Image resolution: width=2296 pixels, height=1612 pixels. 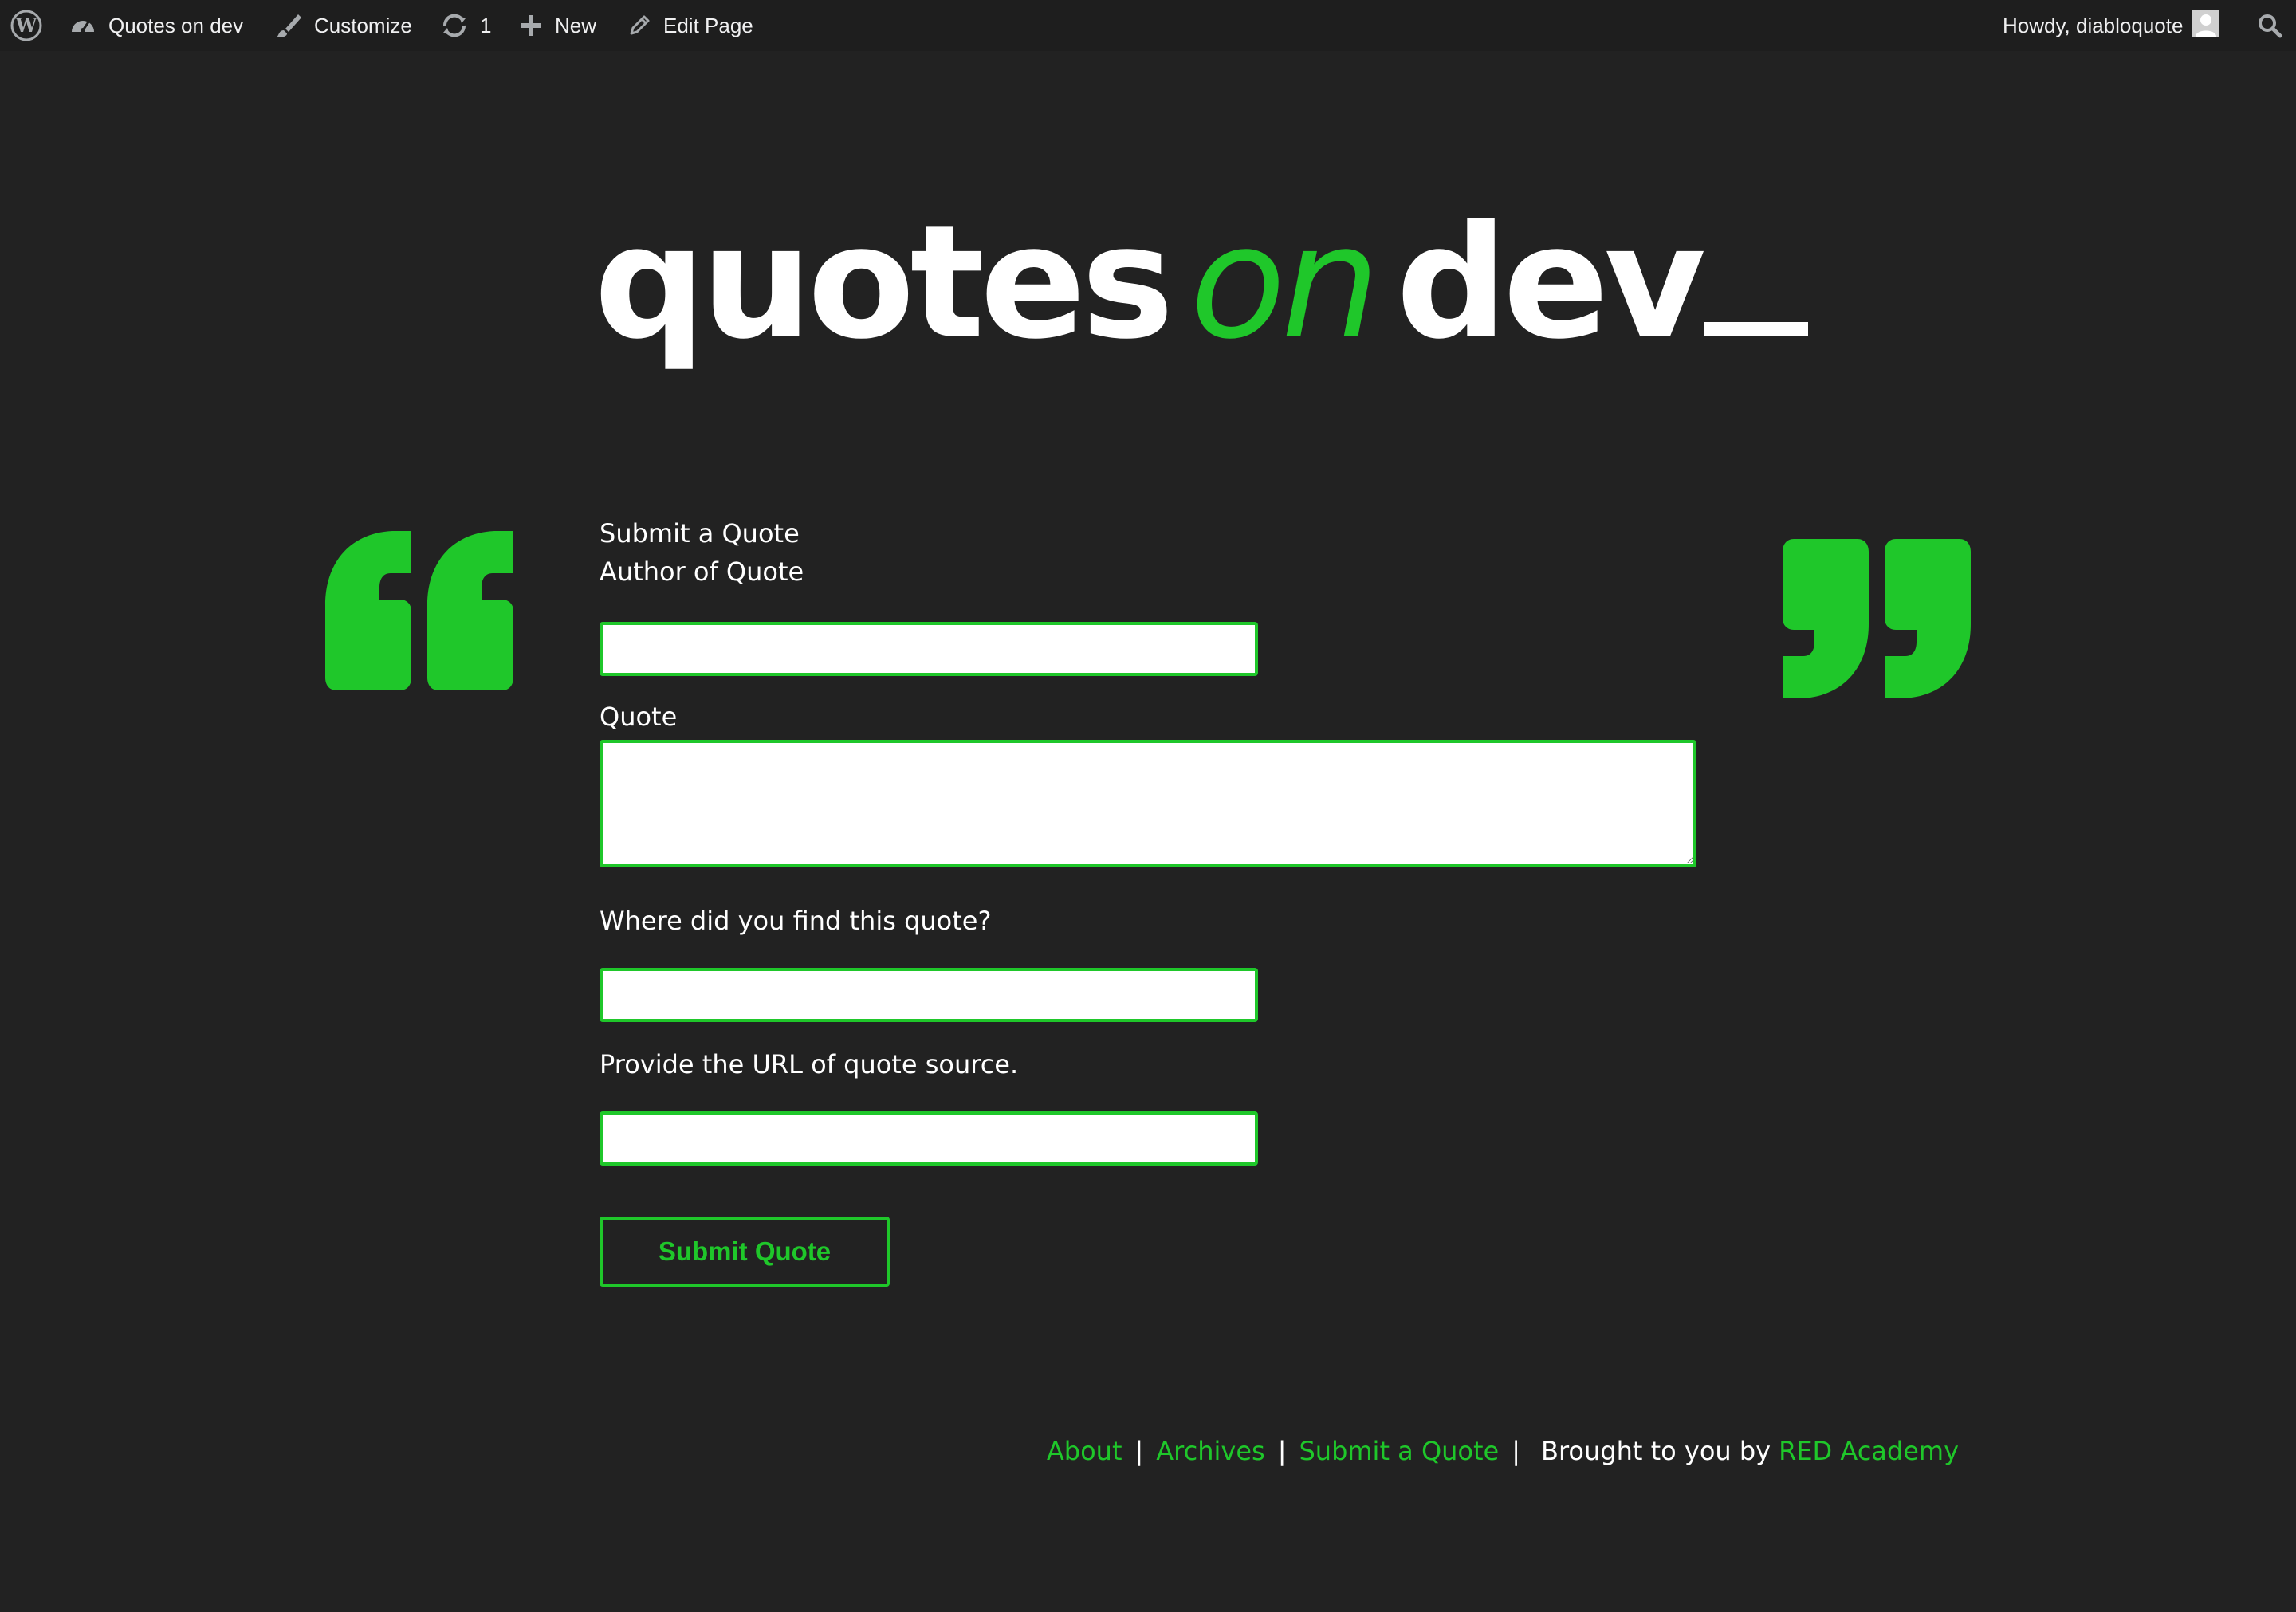 What do you see at coordinates (1756, 329) in the screenshot?
I see `cursor-underscore` at bounding box center [1756, 329].